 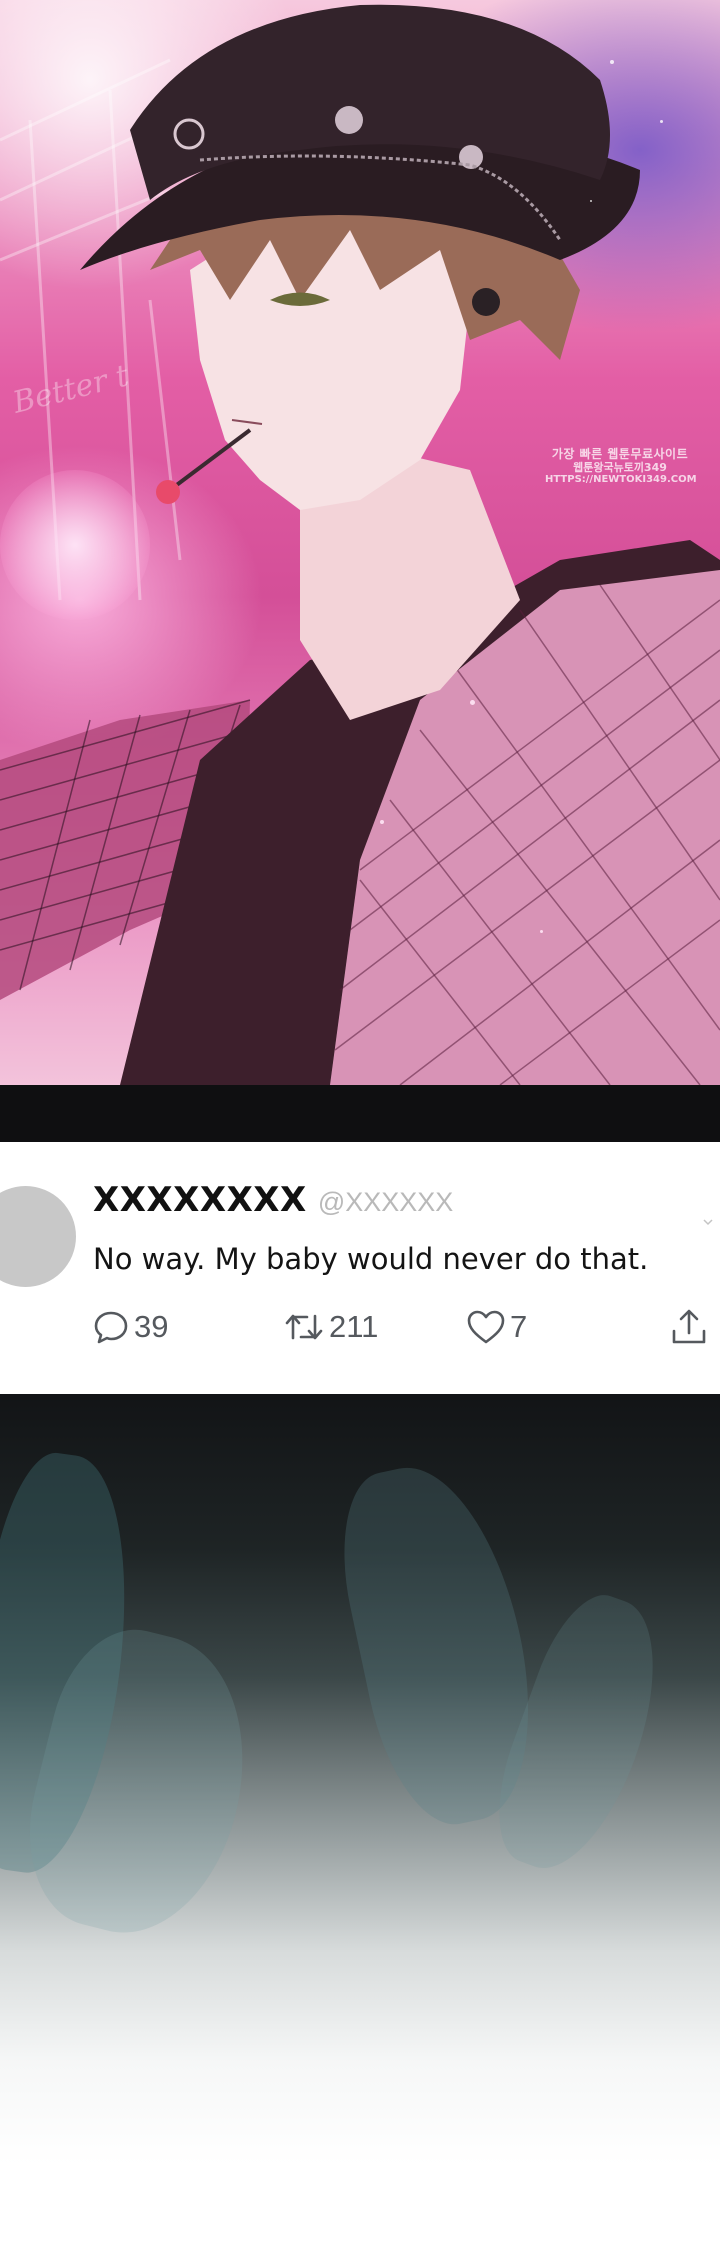 I want to click on tweet-text: No way. My baby would never do that., so click(x=371, y=1259).